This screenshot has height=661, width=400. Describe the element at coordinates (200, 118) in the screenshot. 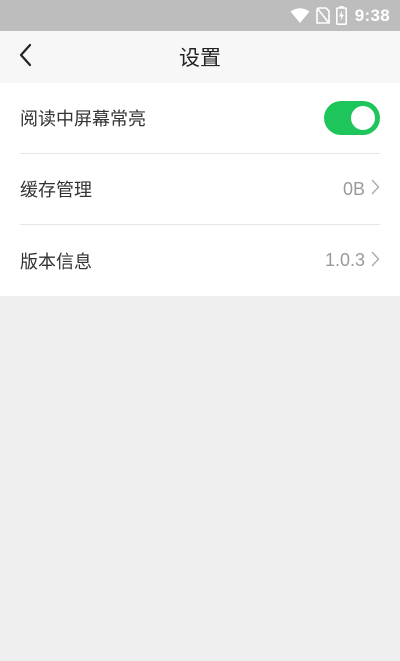

I see `keep-screen-on-row: 阅读中屏幕常亮` at that location.